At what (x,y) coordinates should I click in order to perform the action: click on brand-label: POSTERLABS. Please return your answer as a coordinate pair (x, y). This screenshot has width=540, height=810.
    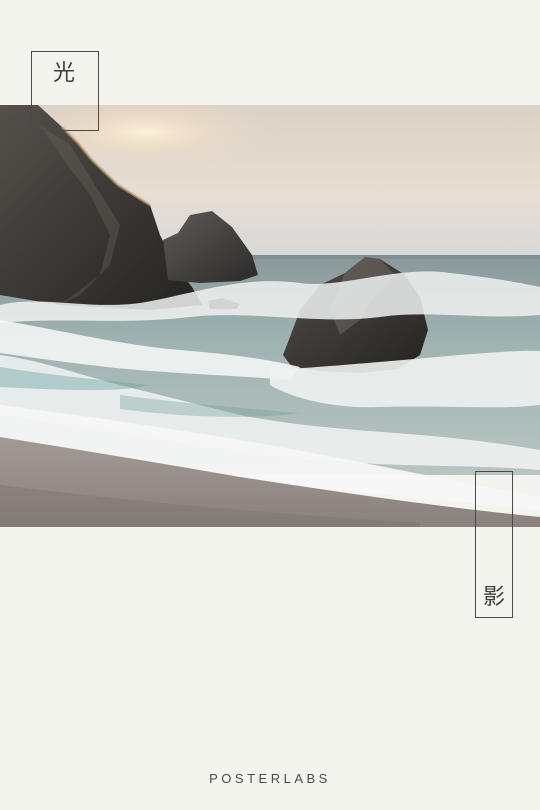
    Looking at the image, I should click on (270, 778).